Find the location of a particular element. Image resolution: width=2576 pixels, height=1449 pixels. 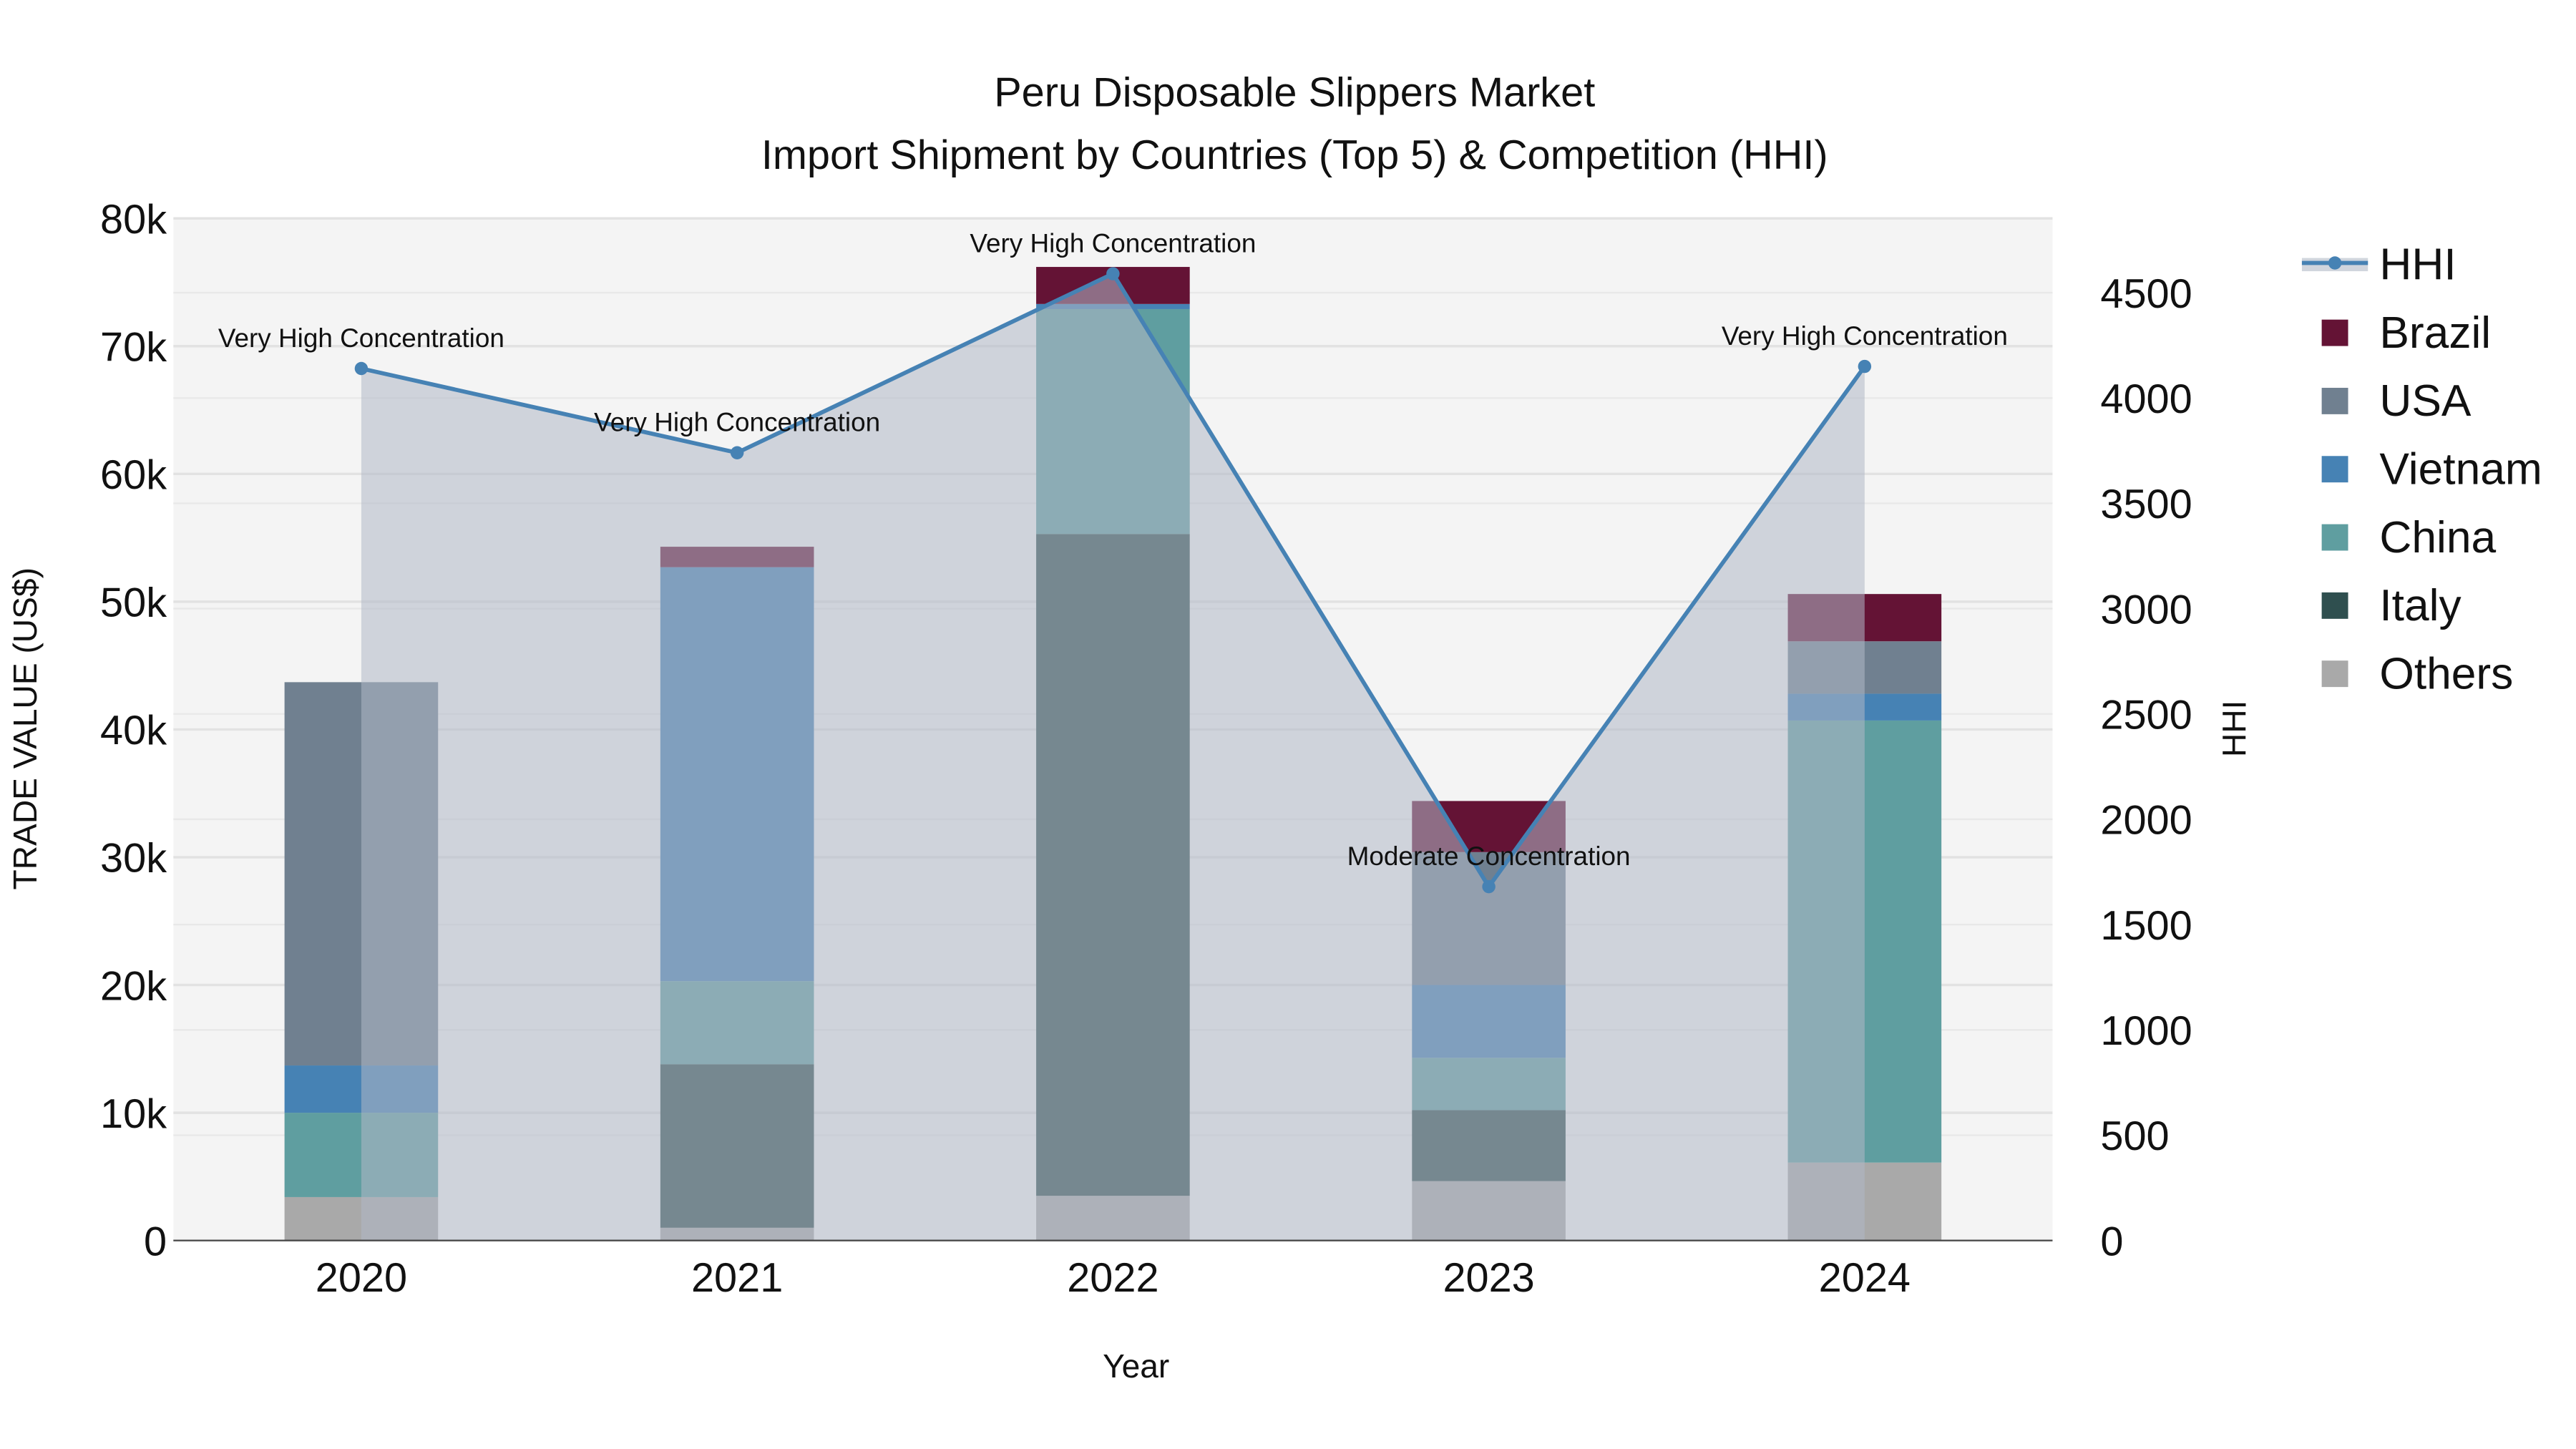

y2-tick-label: 3500 is located at coordinates (2146, 504).